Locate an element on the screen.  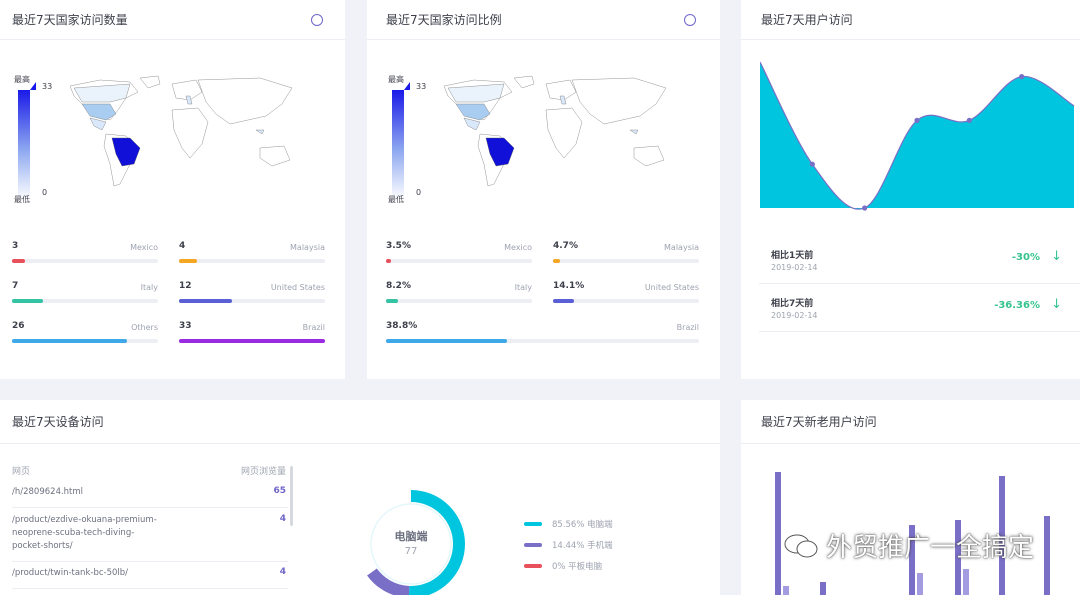
column-header-views: 网页浏览量 is located at coordinates (263, 470).